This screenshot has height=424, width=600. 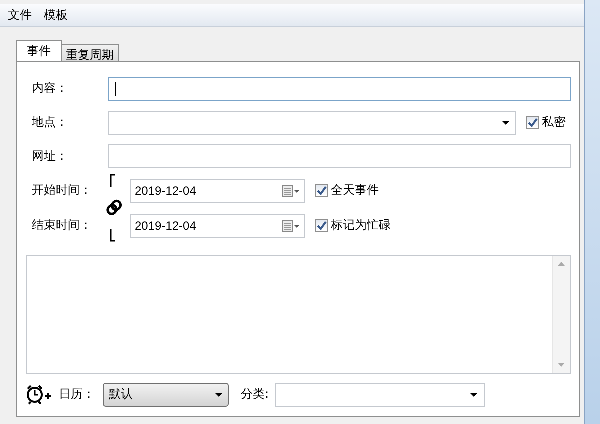 I want to click on link-icon, so click(x=115, y=208).